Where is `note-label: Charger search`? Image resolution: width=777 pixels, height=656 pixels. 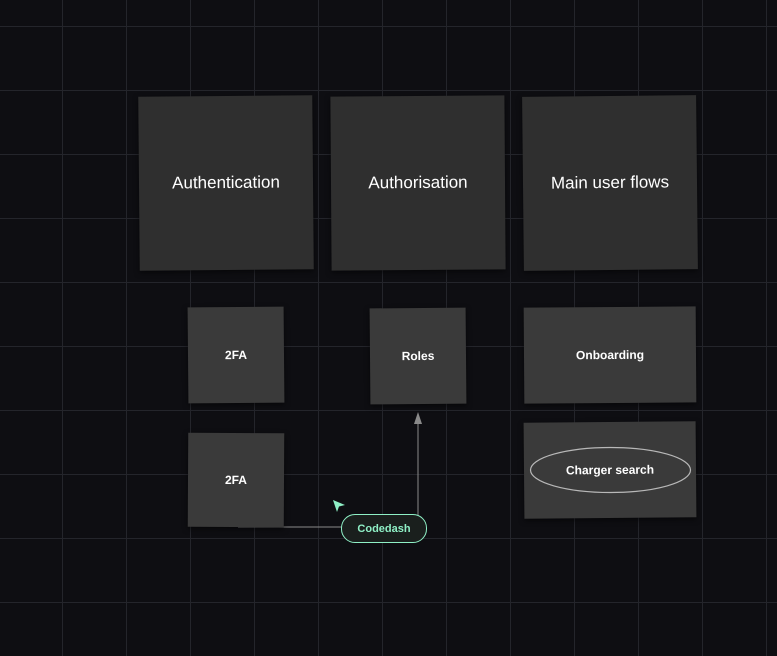 note-label: Charger search is located at coordinates (610, 470).